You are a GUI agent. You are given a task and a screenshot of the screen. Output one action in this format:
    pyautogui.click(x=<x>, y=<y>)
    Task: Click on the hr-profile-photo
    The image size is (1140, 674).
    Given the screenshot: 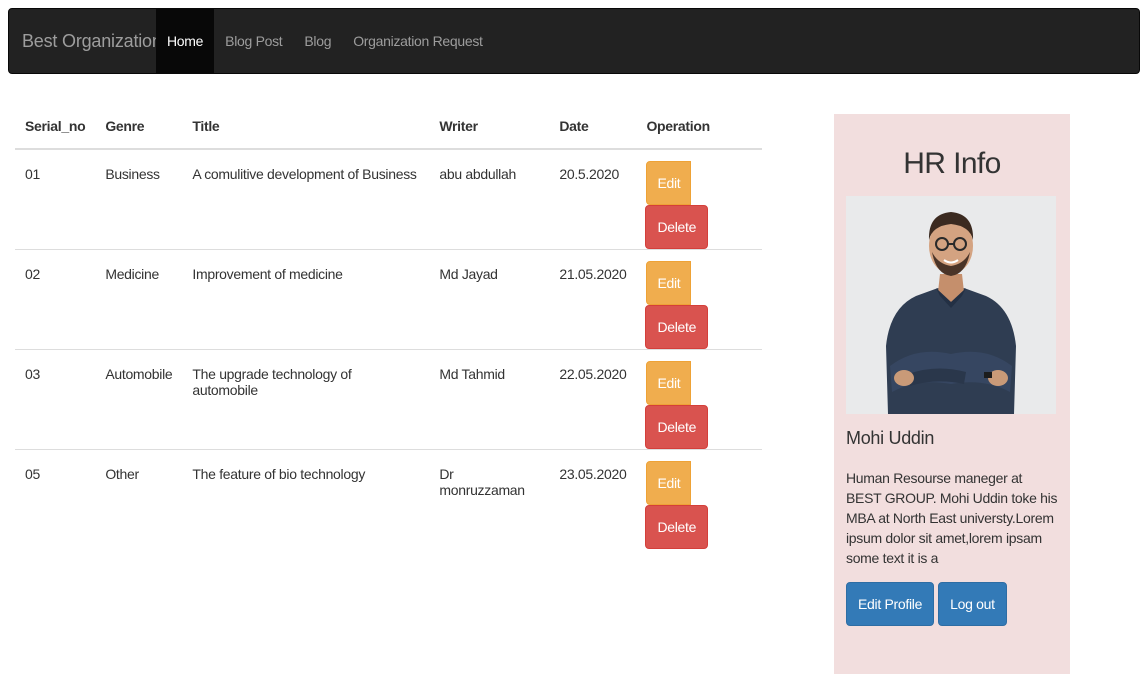 What is the action you would take?
    pyautogui.click(x=951, y=305)
    